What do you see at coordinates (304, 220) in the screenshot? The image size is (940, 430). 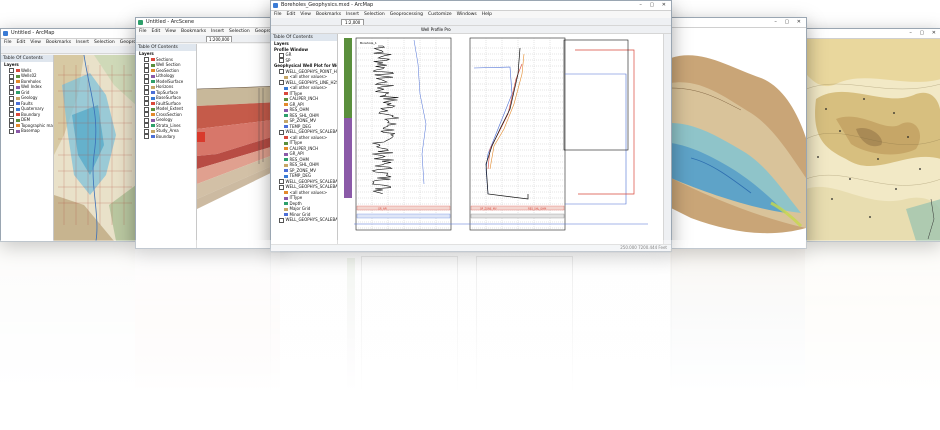 I see `toc-item: WELL_GEOPHYS_SCALEBAR` at bounding box center [304, 220].